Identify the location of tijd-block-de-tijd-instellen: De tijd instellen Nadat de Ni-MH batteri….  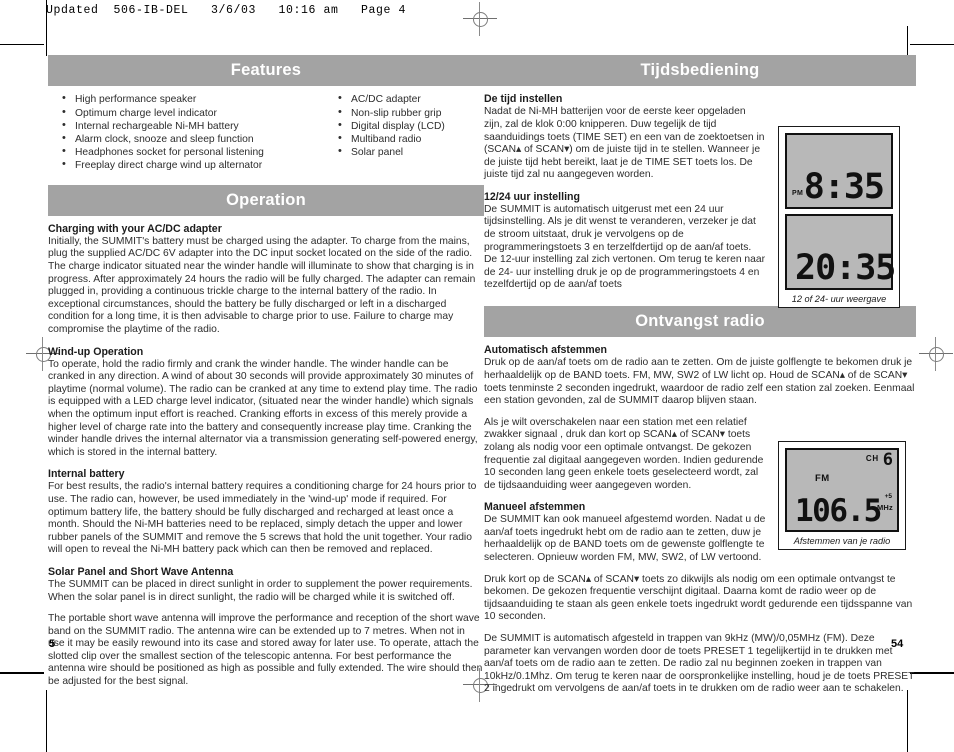
(625, 137).